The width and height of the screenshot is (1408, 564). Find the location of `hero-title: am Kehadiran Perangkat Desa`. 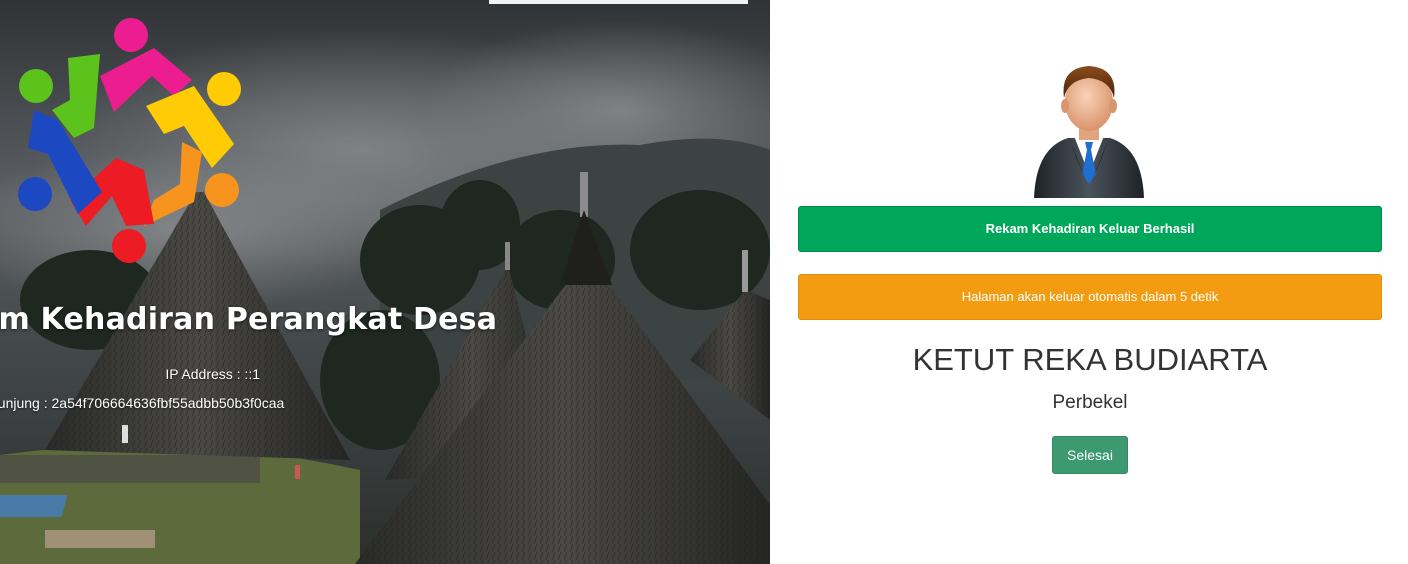

hero-title: am Kehadiran Perangkat Desa is located at coordinates (249, 319).